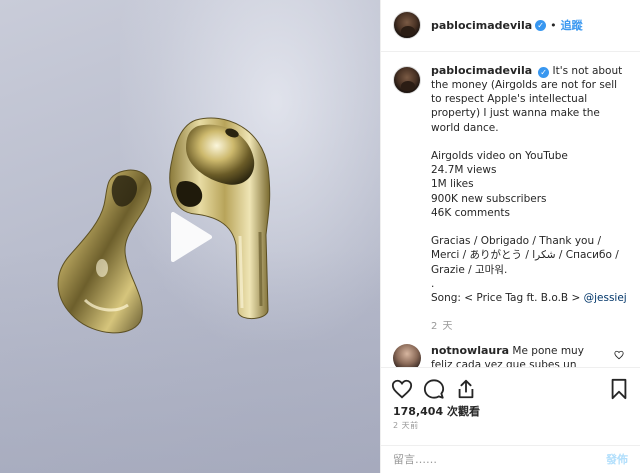 This screenshot has width=640, height=473. I want to click on bookmark-icon, so click(619, 389).